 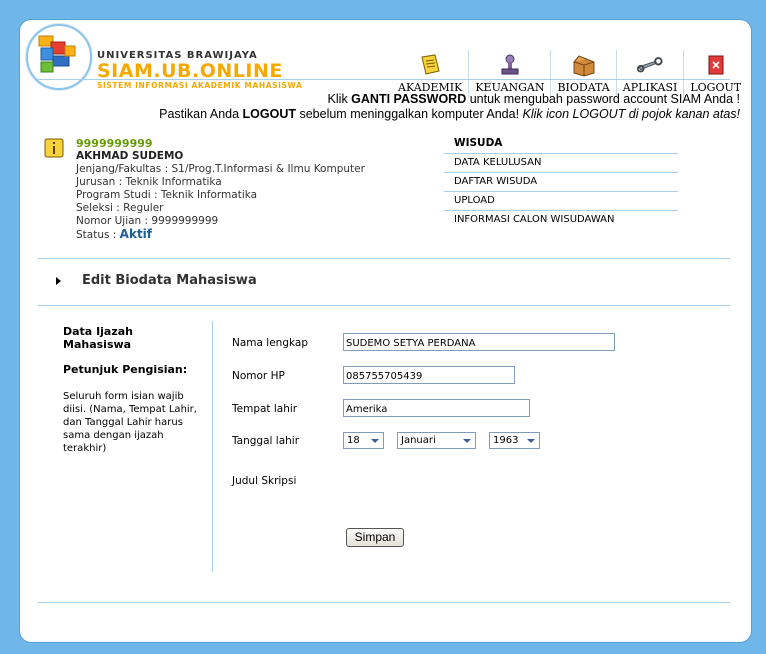 I want to click on logout-icon, so click(x=716, y=65).